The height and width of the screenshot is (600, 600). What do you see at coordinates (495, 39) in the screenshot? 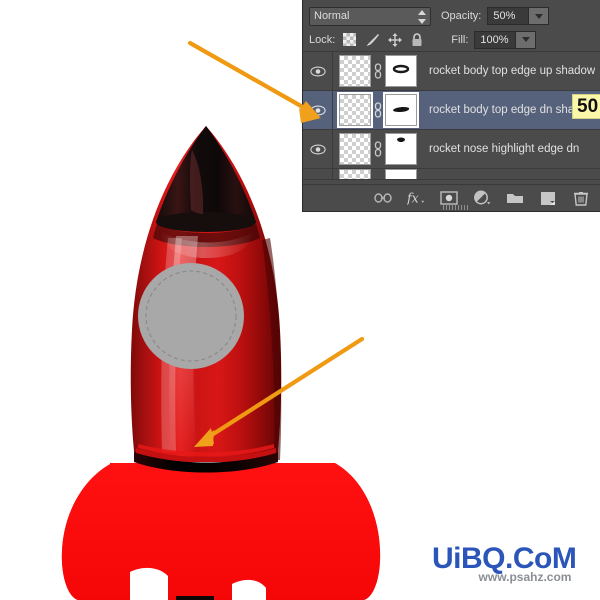
I see `fill-input: 100%` at bounding box center [495, 39].